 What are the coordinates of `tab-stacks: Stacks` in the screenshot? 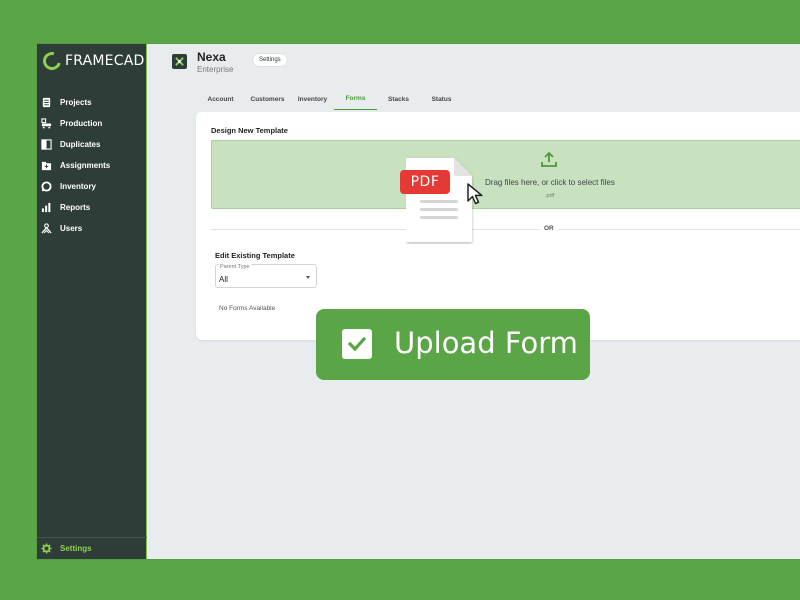 It's located at (398, 99).